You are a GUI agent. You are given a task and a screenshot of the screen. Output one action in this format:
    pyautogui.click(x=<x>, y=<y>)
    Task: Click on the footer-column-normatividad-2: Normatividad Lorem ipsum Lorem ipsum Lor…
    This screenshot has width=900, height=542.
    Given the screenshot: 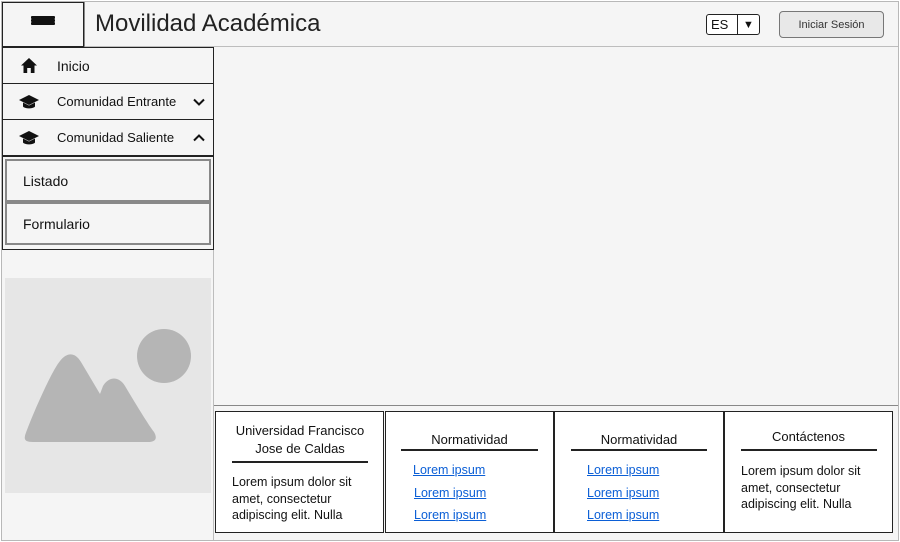 What is the action you would take?
    pyautogui.click(x=639, y=472)
    